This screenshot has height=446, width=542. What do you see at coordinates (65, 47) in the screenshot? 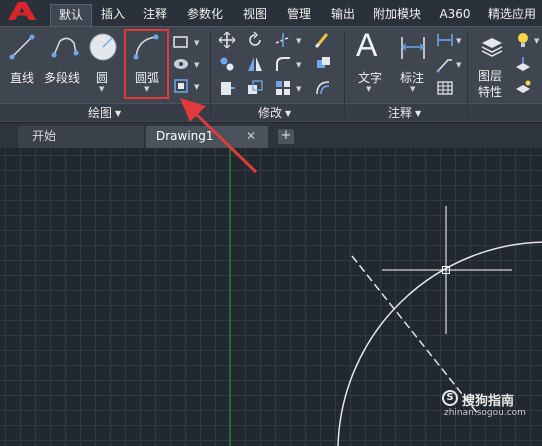
I see `polyline-icon` at bounding box center [65, 47].